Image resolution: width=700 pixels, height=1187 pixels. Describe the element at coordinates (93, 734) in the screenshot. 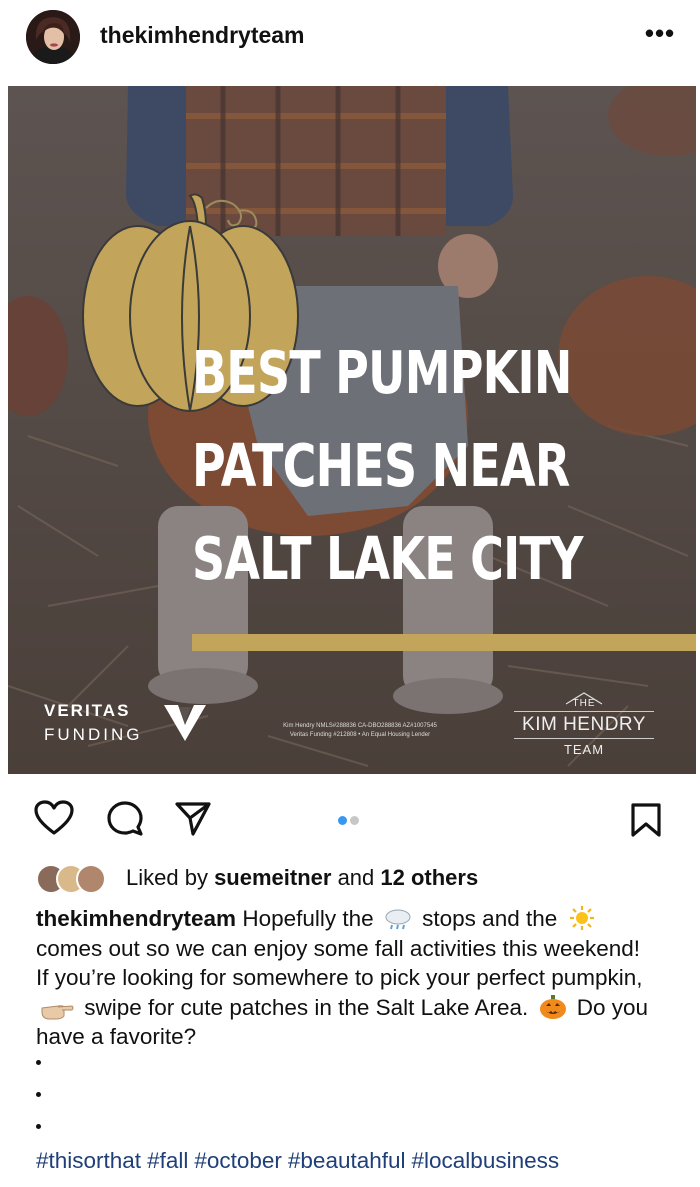

I see `funding-wordmark: FUNDING` at that location.